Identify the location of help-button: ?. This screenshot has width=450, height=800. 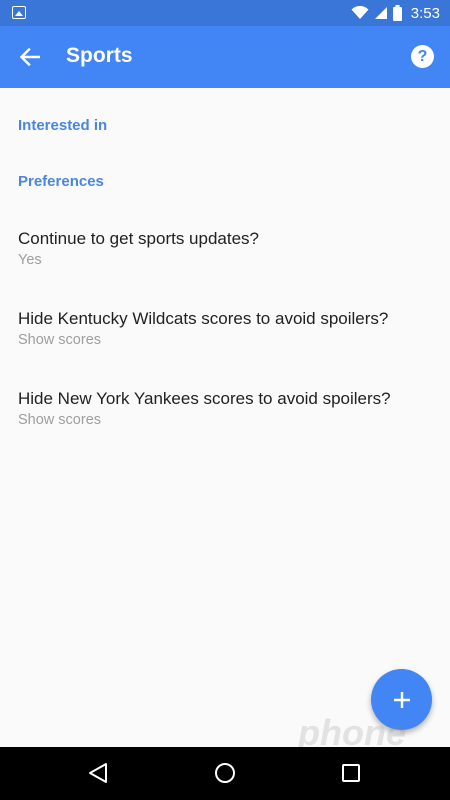
(422, 56).